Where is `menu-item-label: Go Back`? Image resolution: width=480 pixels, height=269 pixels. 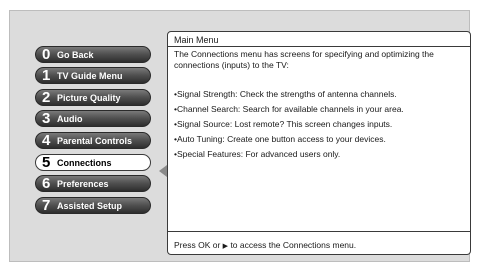 menu-item-label: Go Back is located at coordinates (75, 54).